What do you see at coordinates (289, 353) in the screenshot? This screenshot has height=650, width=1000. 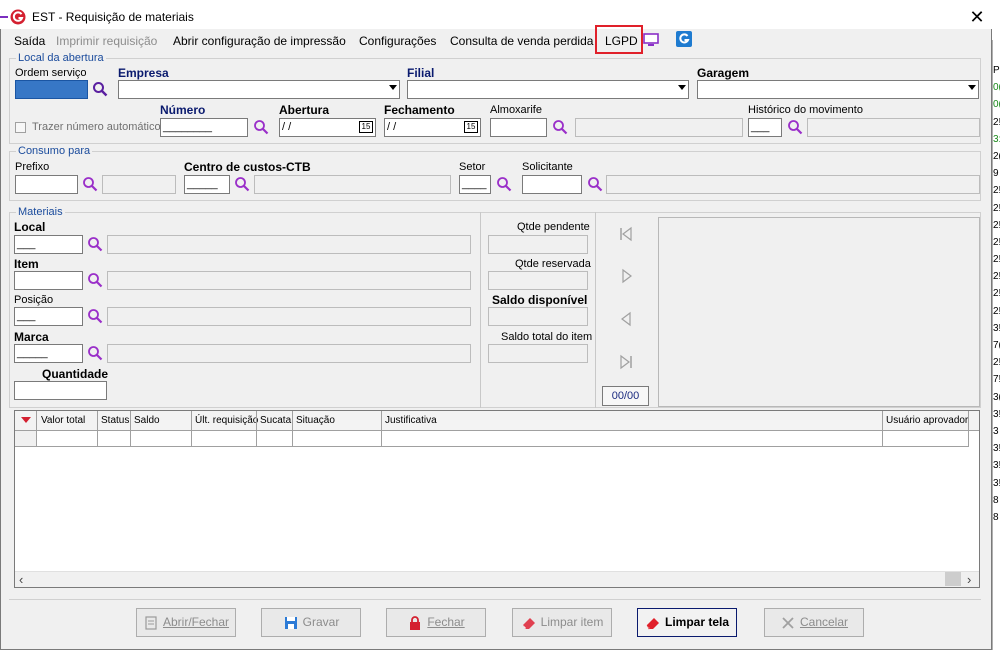 I see `marca-desc-field` at bounding box center [289, 353].